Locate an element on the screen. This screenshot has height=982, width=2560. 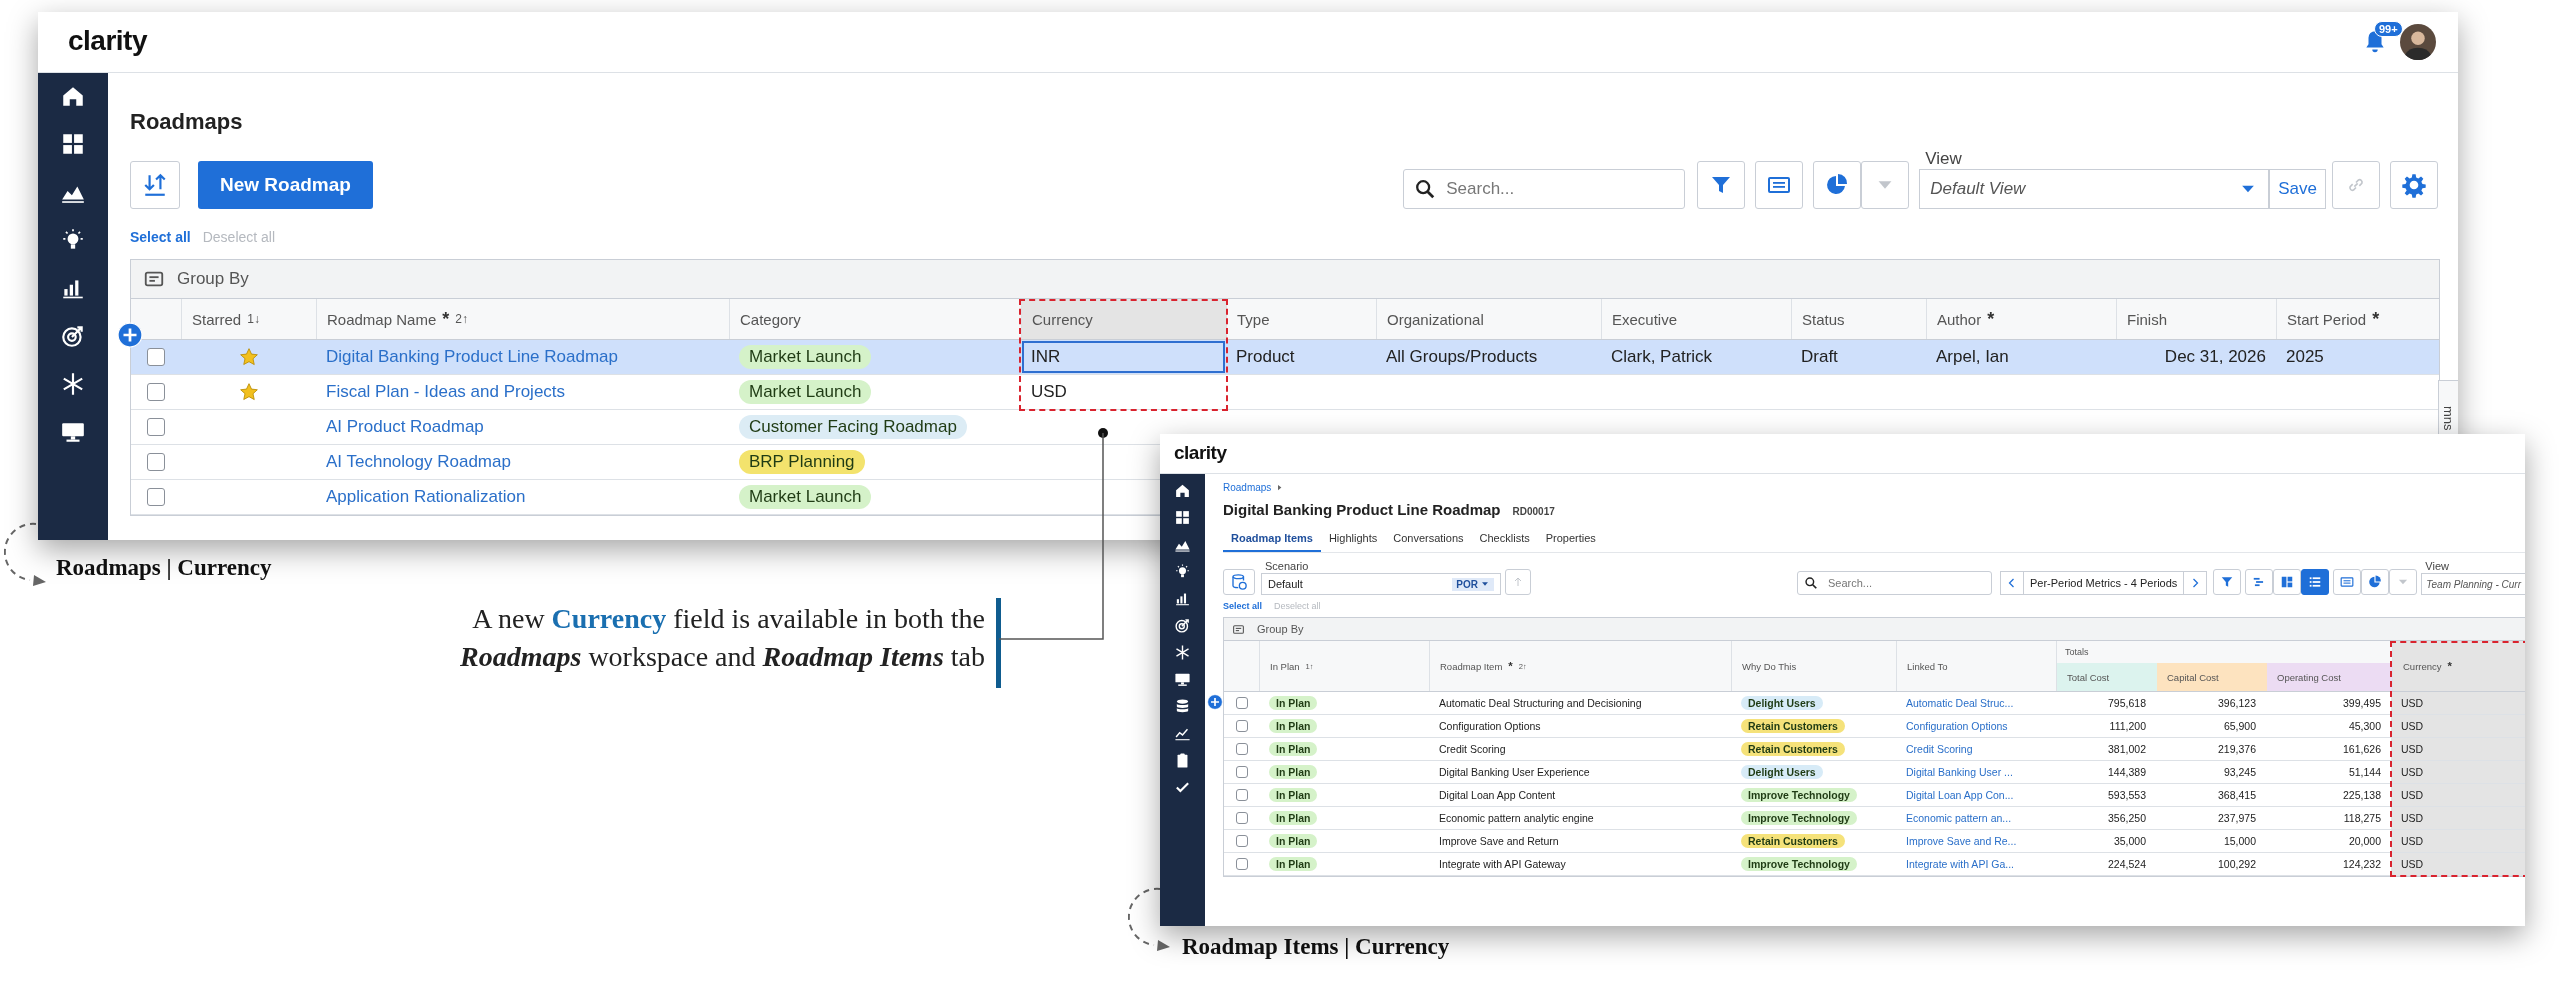
link: Digital Banking Product Line Roadmap is located at coordinates (472, 357).